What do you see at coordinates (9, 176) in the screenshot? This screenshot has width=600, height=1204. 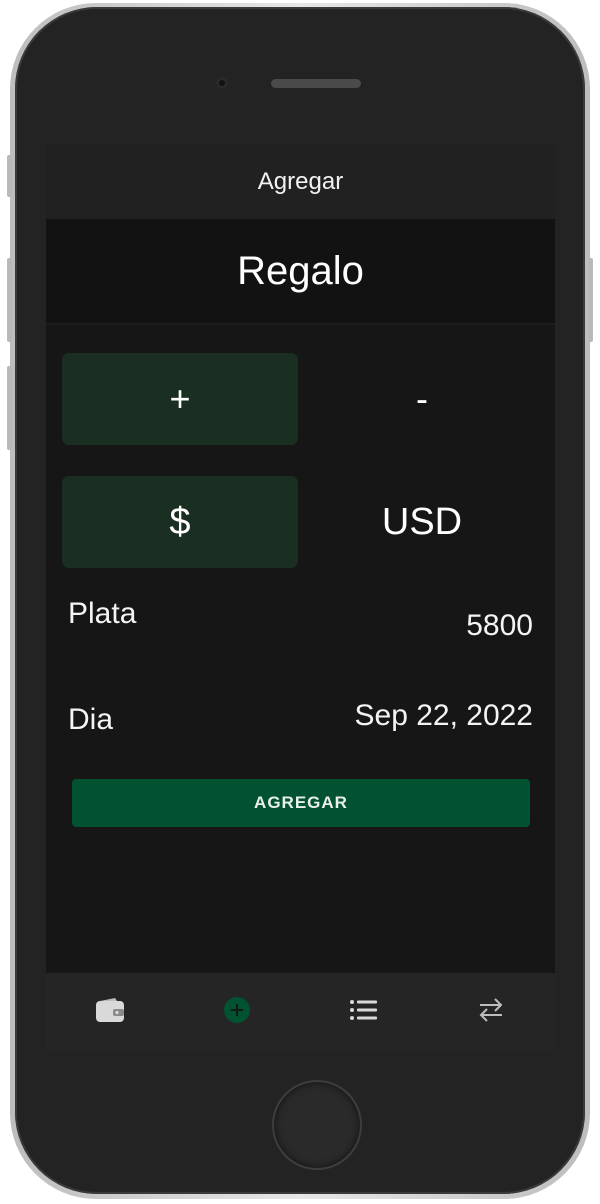 I see `mute-switch` at bounding box center [9, 176].